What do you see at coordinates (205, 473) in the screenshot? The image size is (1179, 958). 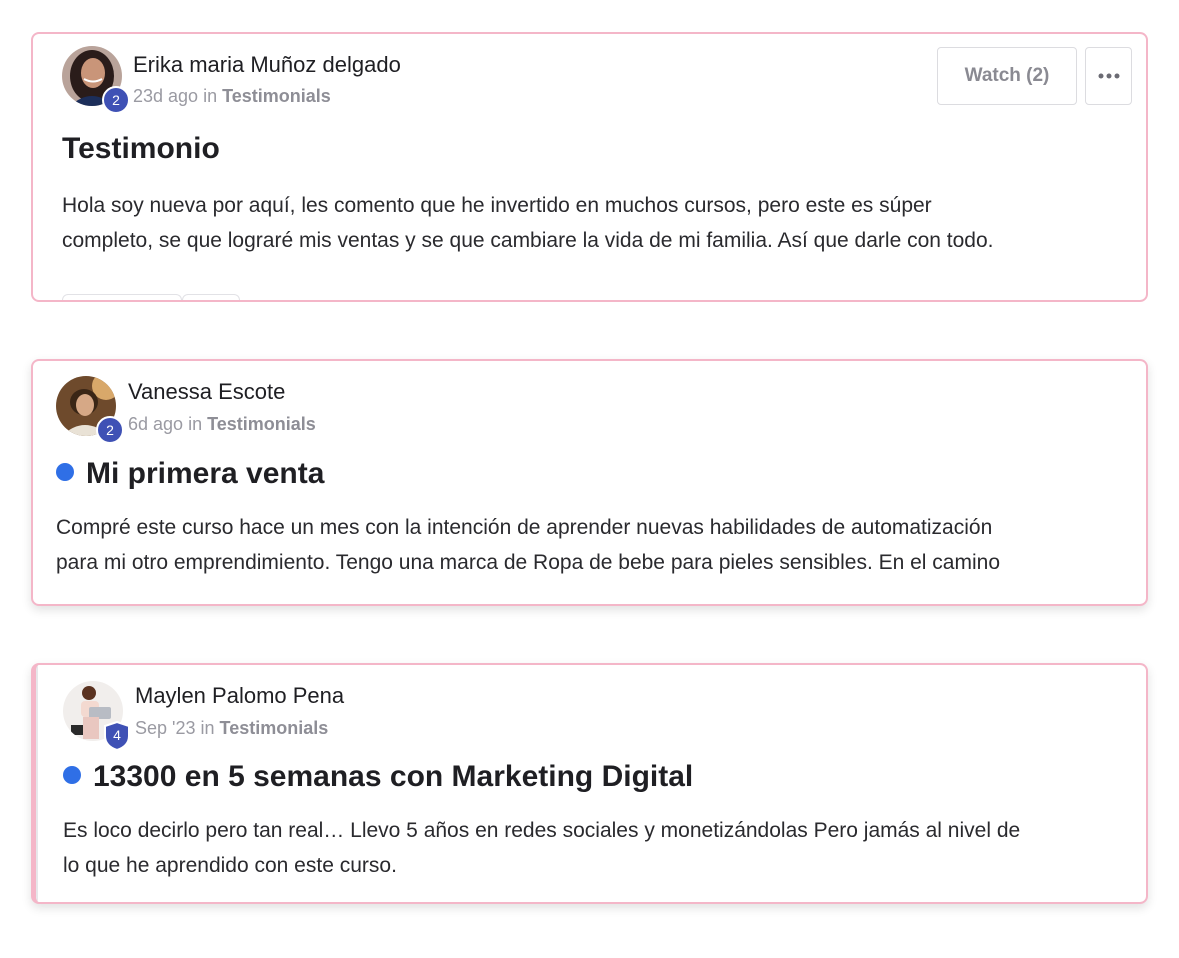 I see `post-title-text: Mi primera venta` at bounding box center [205, 473].